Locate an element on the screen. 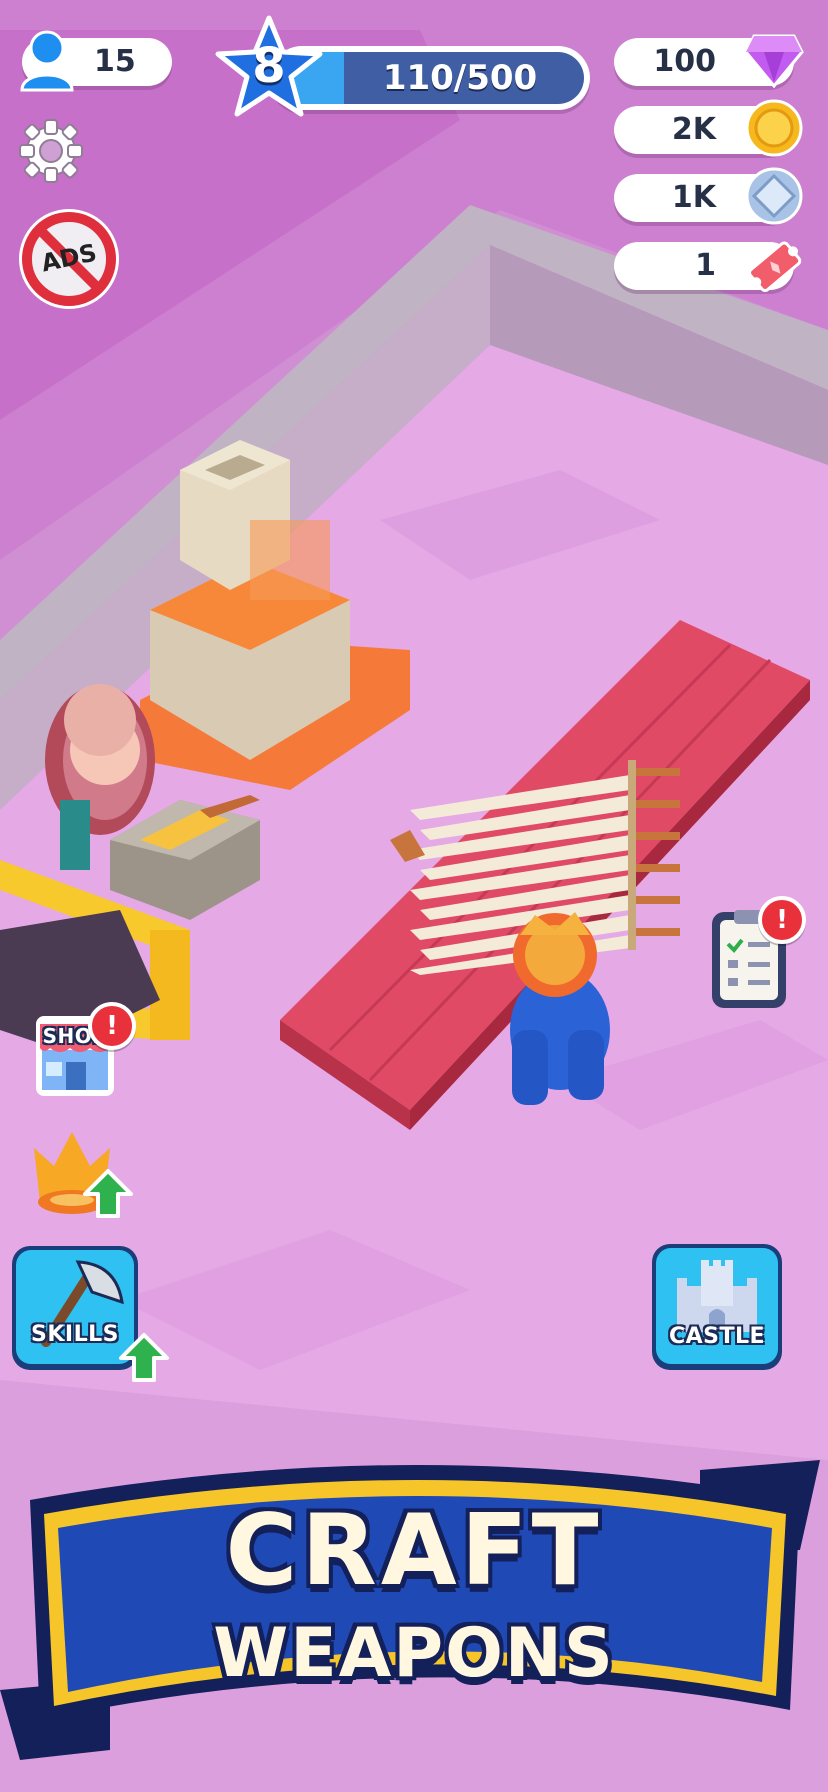  silver-value: 1K is located at coordinates (693, 197).